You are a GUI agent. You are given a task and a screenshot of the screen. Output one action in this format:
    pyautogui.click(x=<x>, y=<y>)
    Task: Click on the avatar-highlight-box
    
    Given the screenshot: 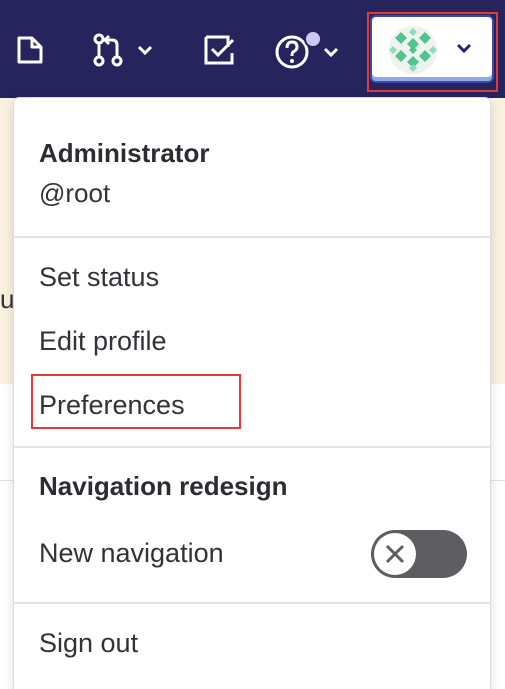 What is the action you would take?
    pyautogui.click(x=432, y=52)
    